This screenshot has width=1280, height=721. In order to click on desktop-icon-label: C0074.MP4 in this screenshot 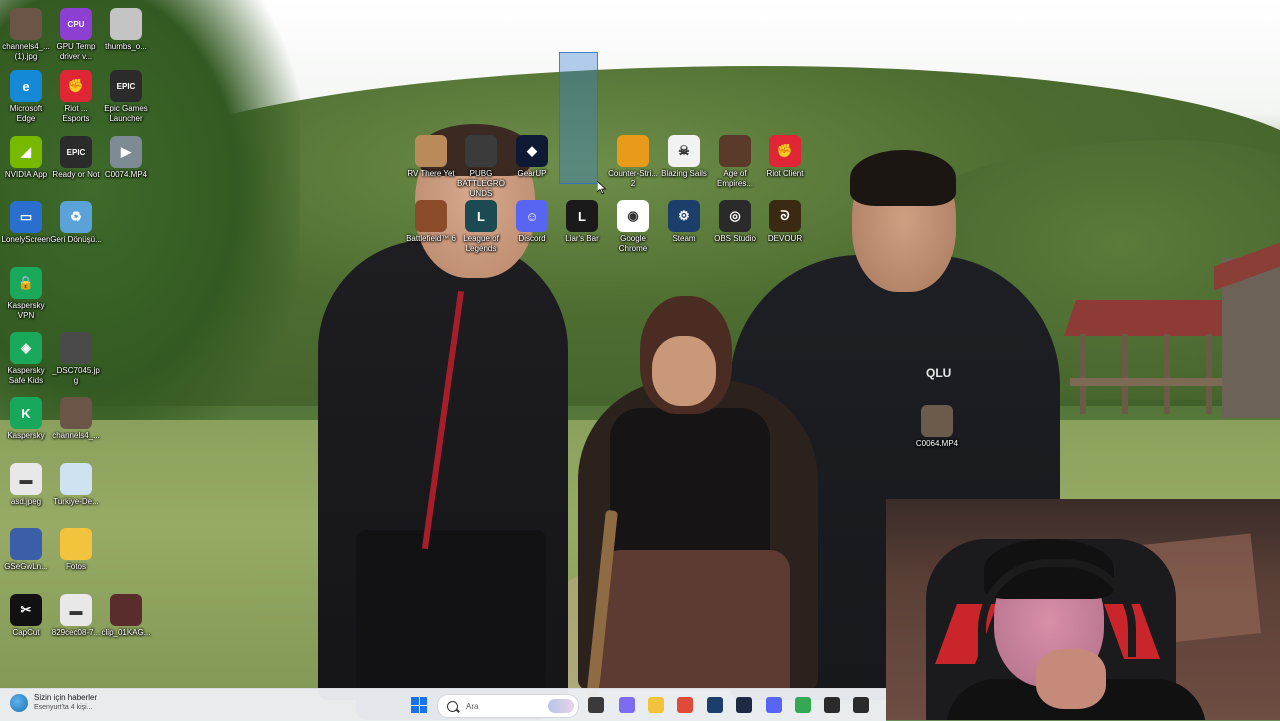, I will do `click(126, 174)`.